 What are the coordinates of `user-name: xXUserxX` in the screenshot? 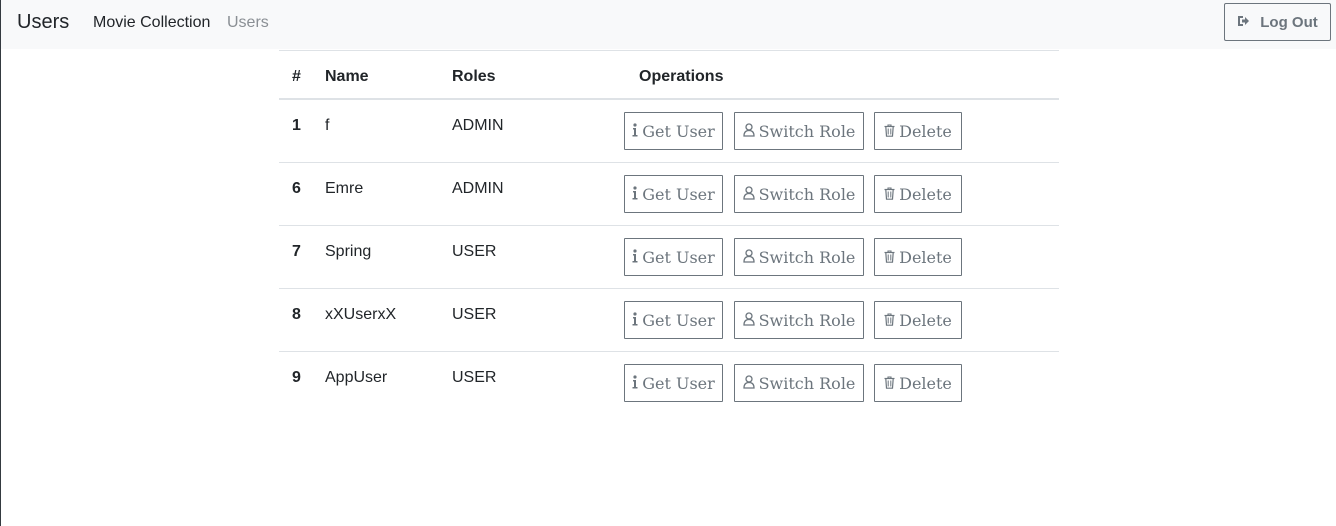 It's located at (361, 314).